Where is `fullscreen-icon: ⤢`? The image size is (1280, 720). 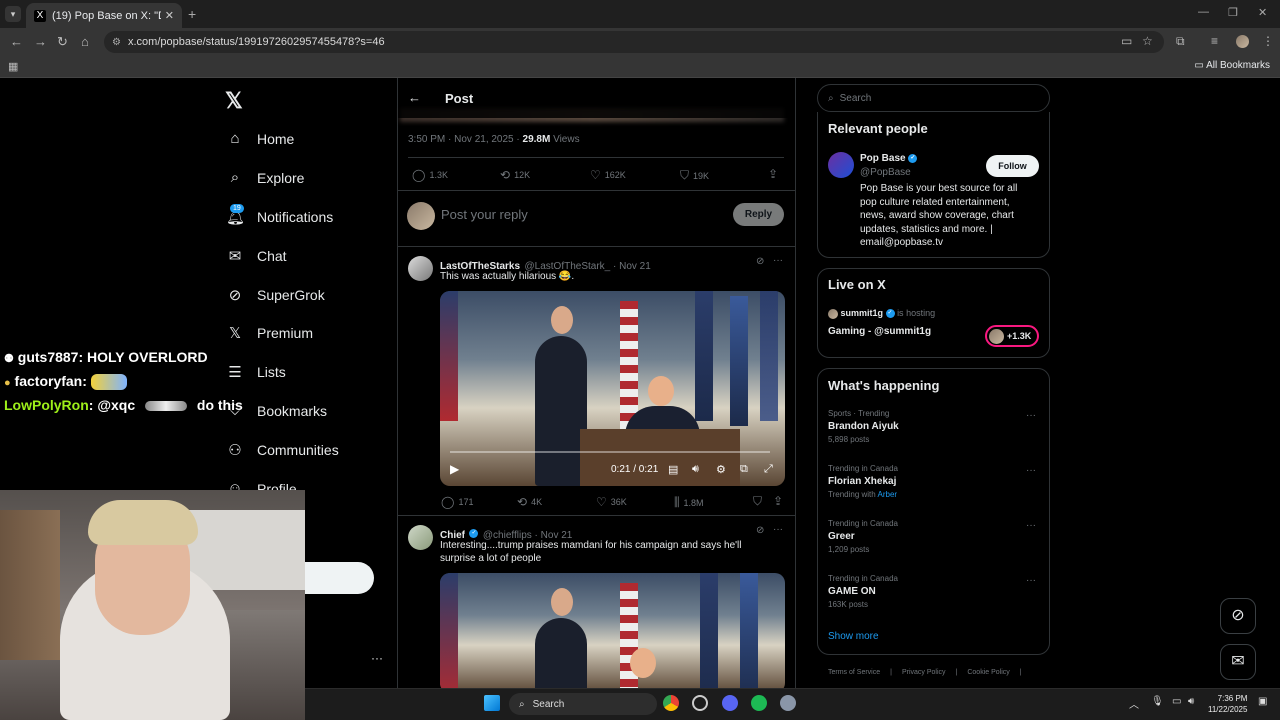
fullscreen-icon: ⤢ is located at coordinates (768, 469).